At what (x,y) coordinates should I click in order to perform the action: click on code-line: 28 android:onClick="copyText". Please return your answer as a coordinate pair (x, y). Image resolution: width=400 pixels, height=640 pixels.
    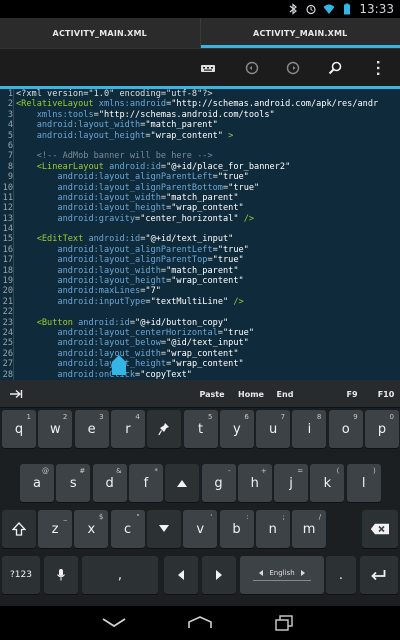
    Looking at the image, I should click on (200, 375).